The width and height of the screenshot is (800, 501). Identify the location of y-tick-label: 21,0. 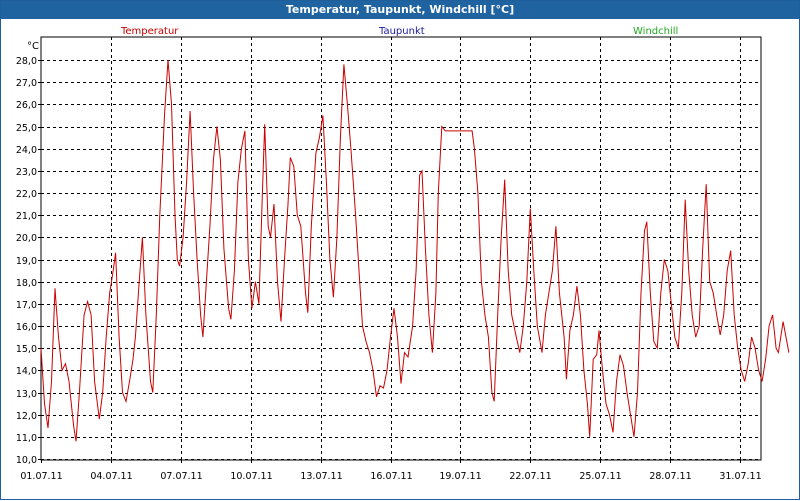
(26, 216).